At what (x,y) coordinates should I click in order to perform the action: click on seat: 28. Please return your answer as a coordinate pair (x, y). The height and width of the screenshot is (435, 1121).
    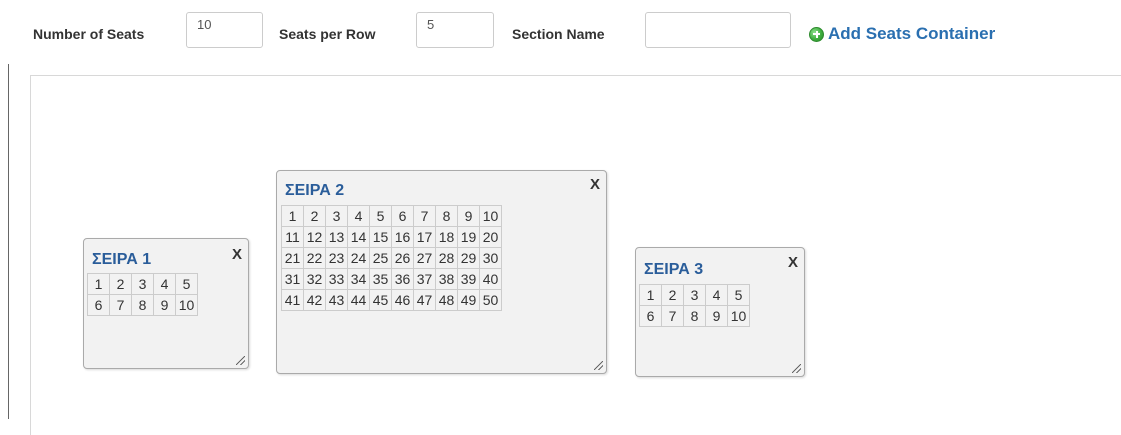
    Looking at the image, I should click on (446, 258).